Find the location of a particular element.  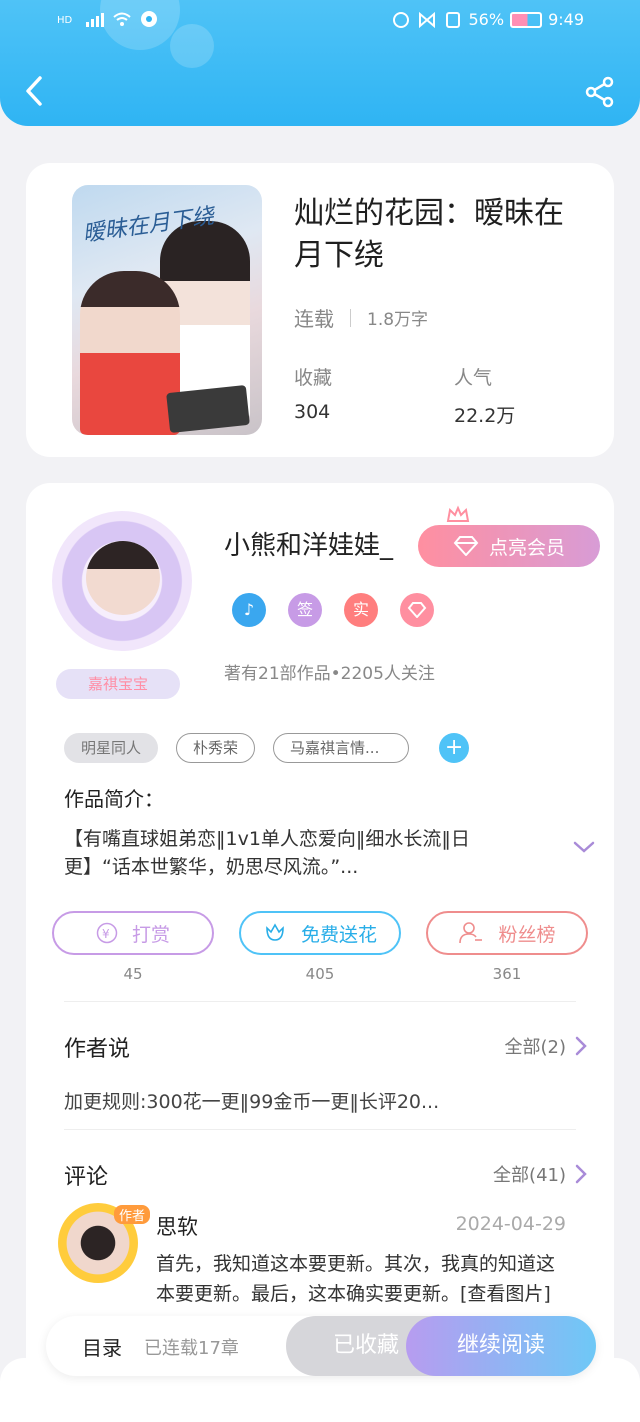

header: HD 56% 9:49 is located at coordinates (320, 63).